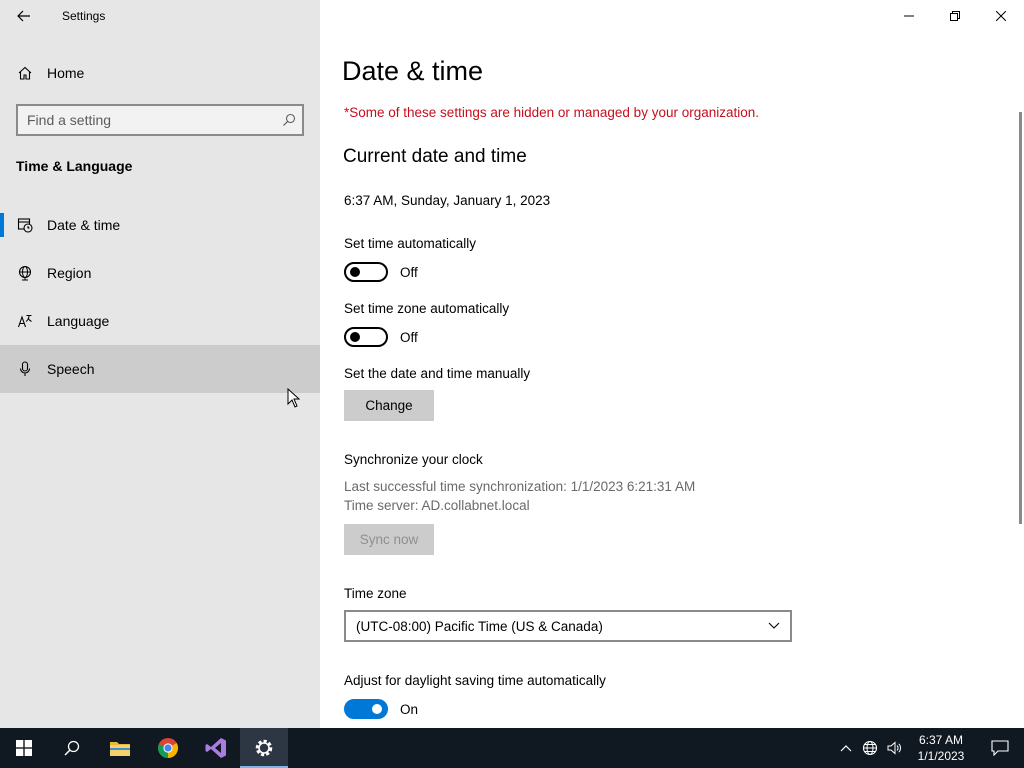 The height and width of the screenshot is (768, 1024). I want to click on sidebar-item-region: Region, so click(160, 273).